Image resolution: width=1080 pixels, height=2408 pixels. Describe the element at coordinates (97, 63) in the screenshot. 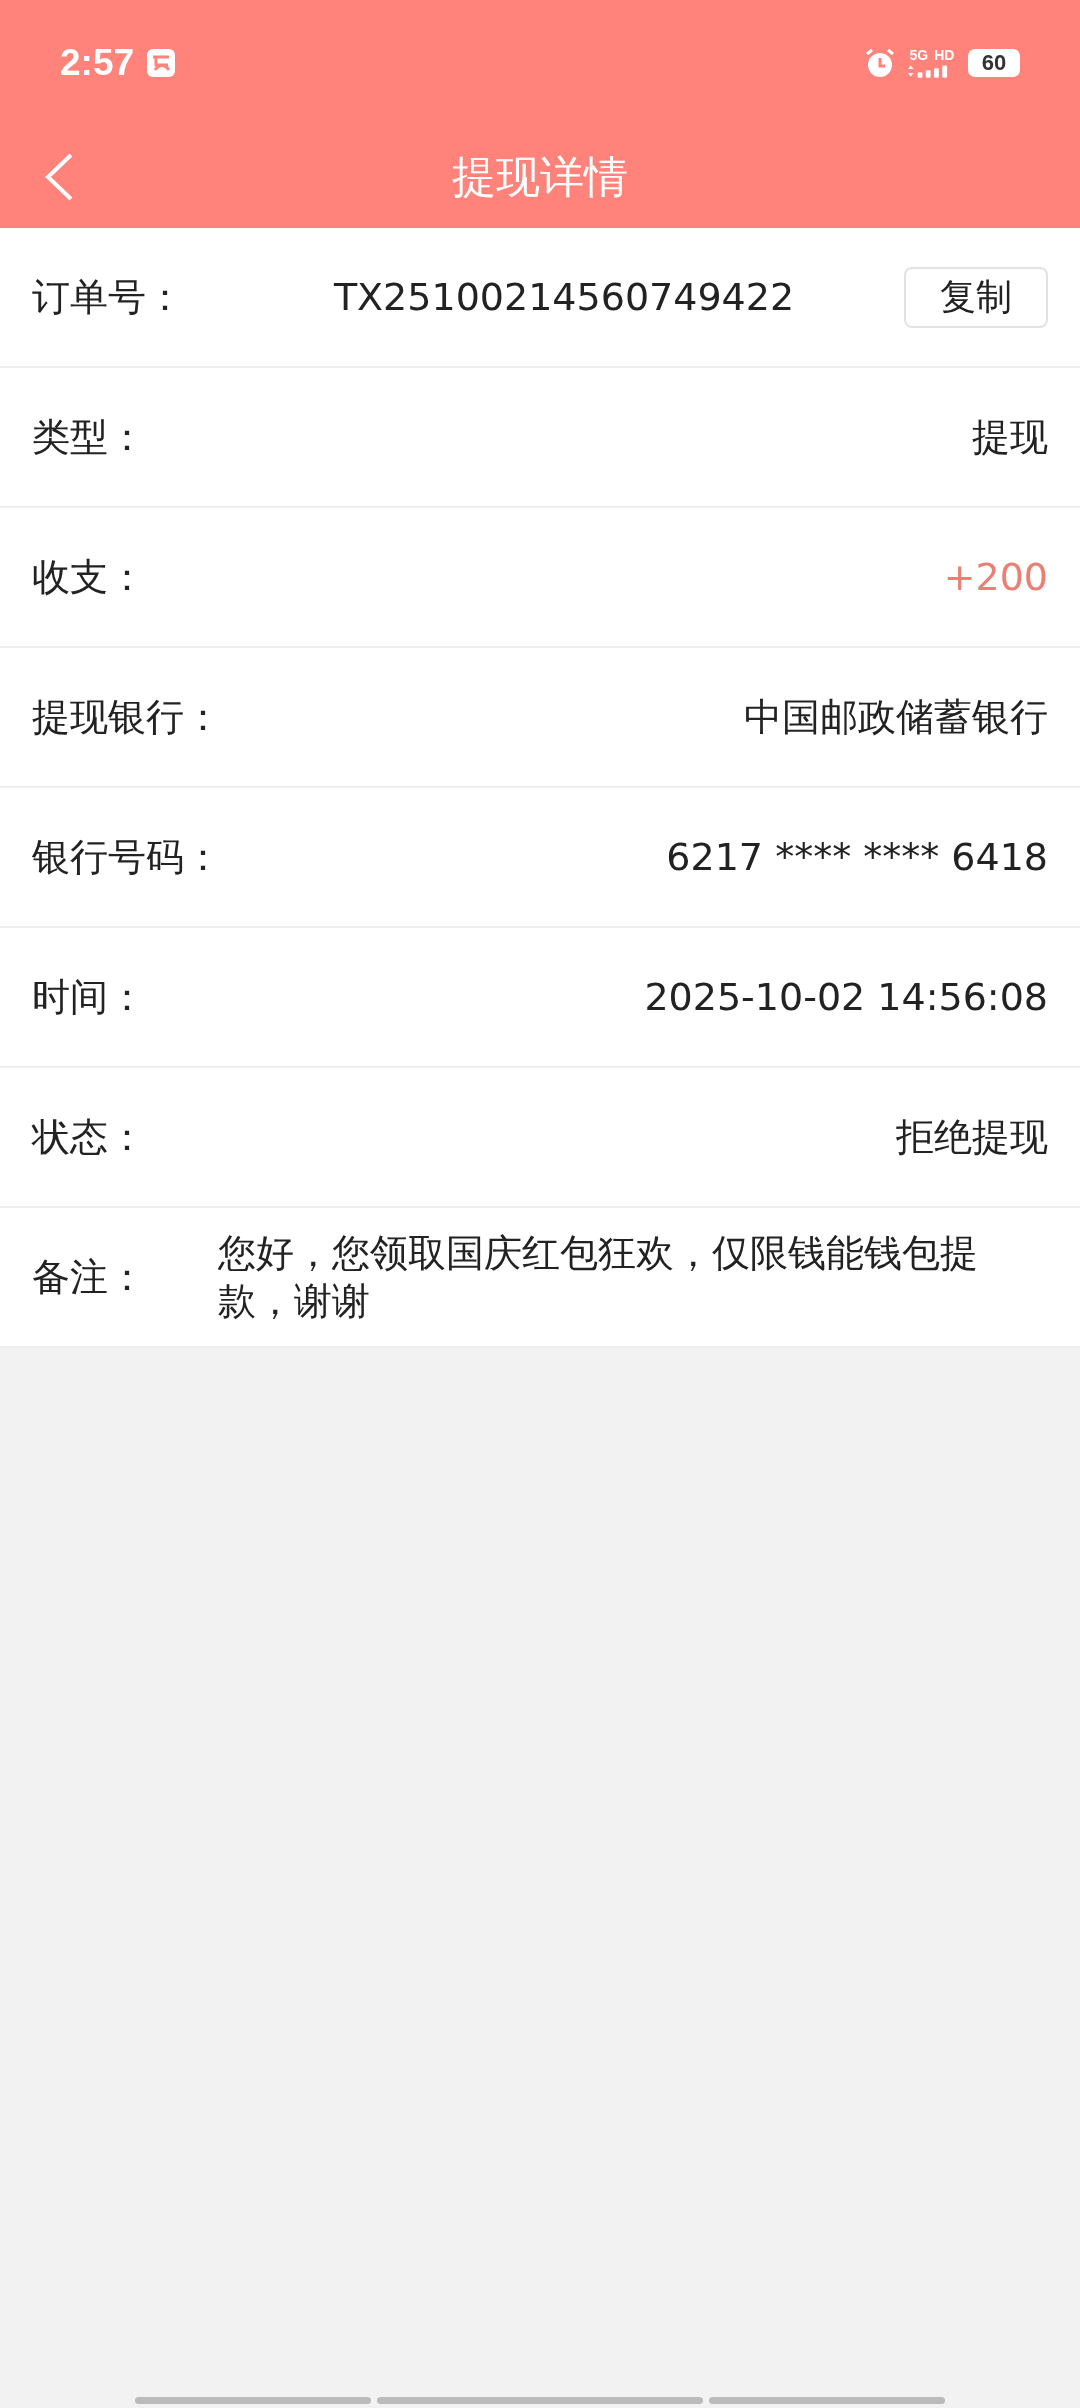

I see `status-time: 2:57` at that location.